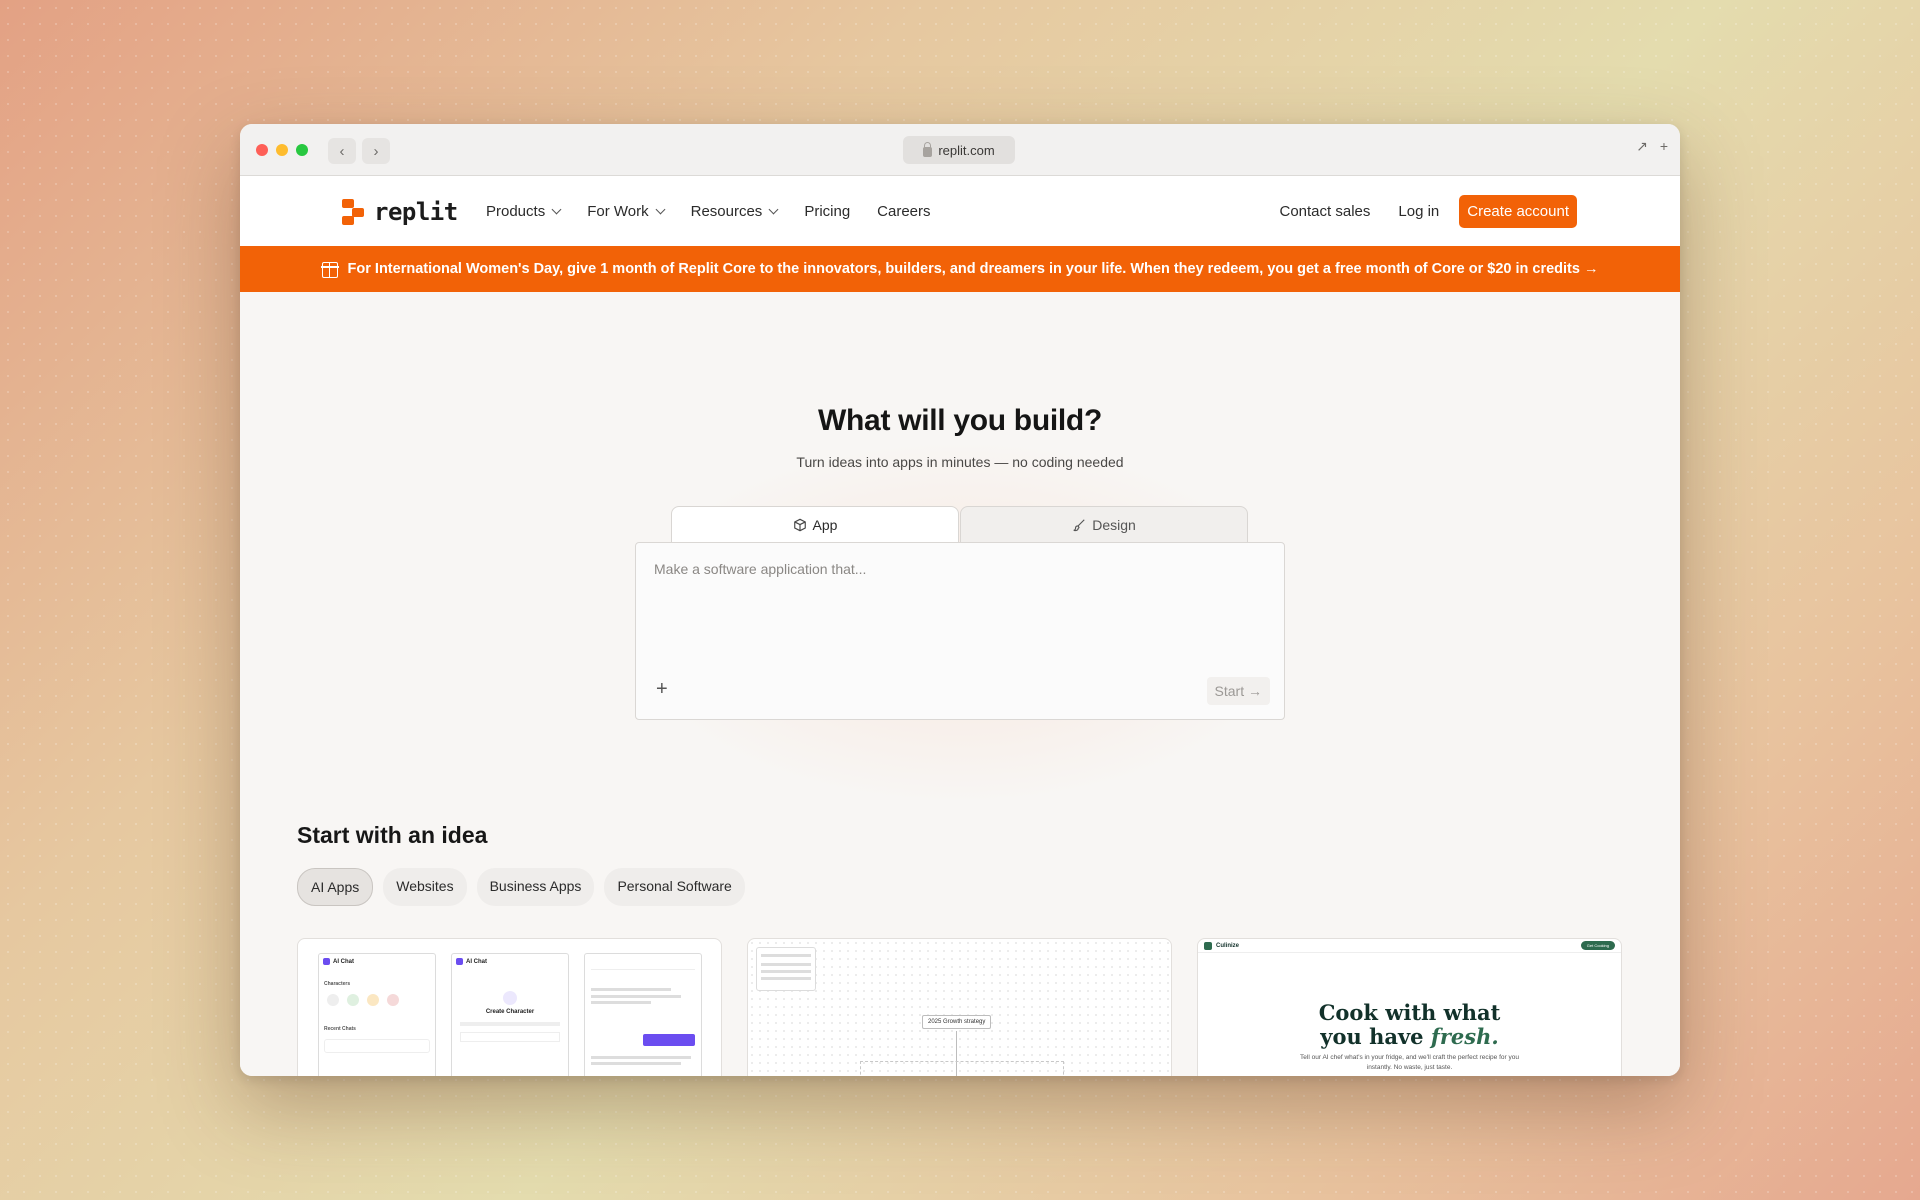  I want to click on chip-websites: Websites, so click(425, 887).